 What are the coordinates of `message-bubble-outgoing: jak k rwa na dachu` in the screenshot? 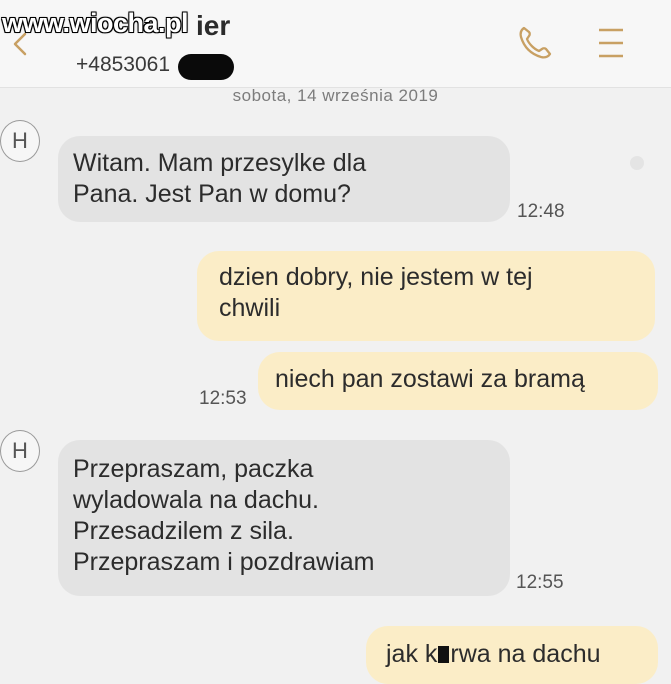 It's located at (512, 655).